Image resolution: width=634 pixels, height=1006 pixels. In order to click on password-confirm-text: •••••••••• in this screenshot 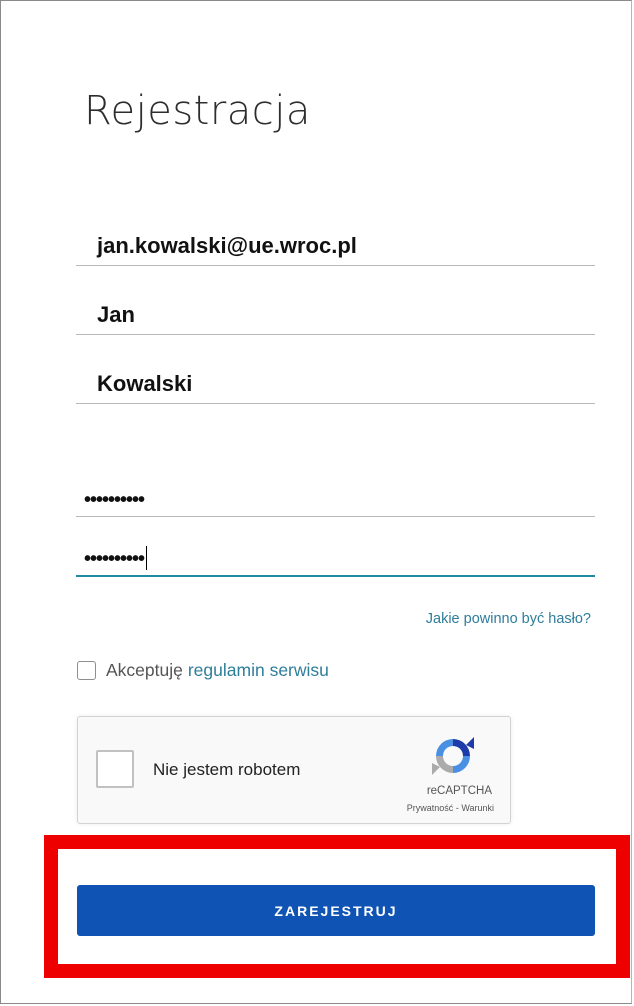, I will do `click(114, 559)`.